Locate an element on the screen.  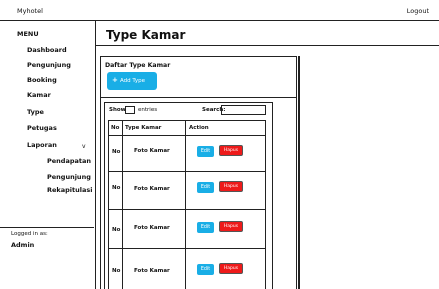
title-divider is located at coordinates (267, 45).